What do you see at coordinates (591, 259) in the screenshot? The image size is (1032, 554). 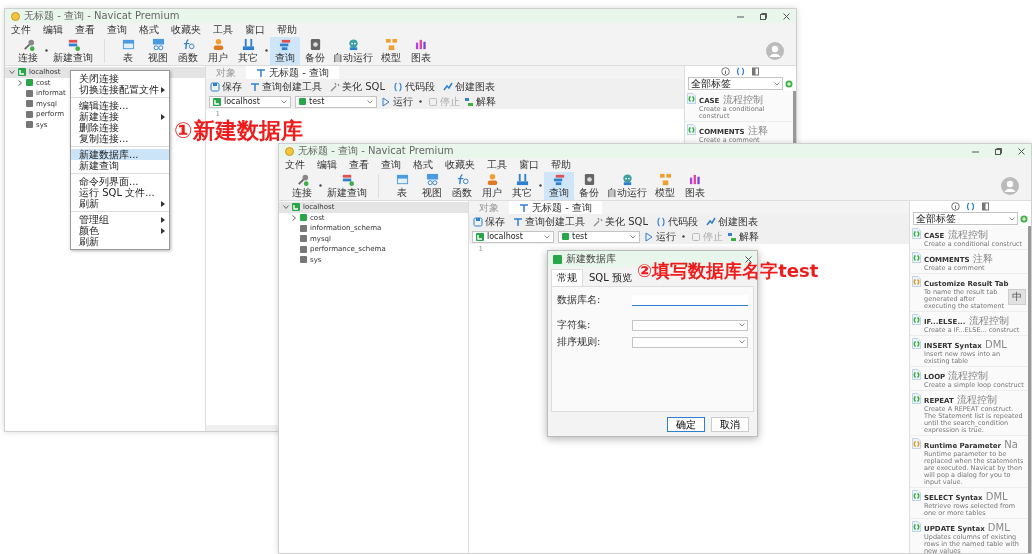 I see `dialog-title: 新建数据库` at bounding box center [591, 259].